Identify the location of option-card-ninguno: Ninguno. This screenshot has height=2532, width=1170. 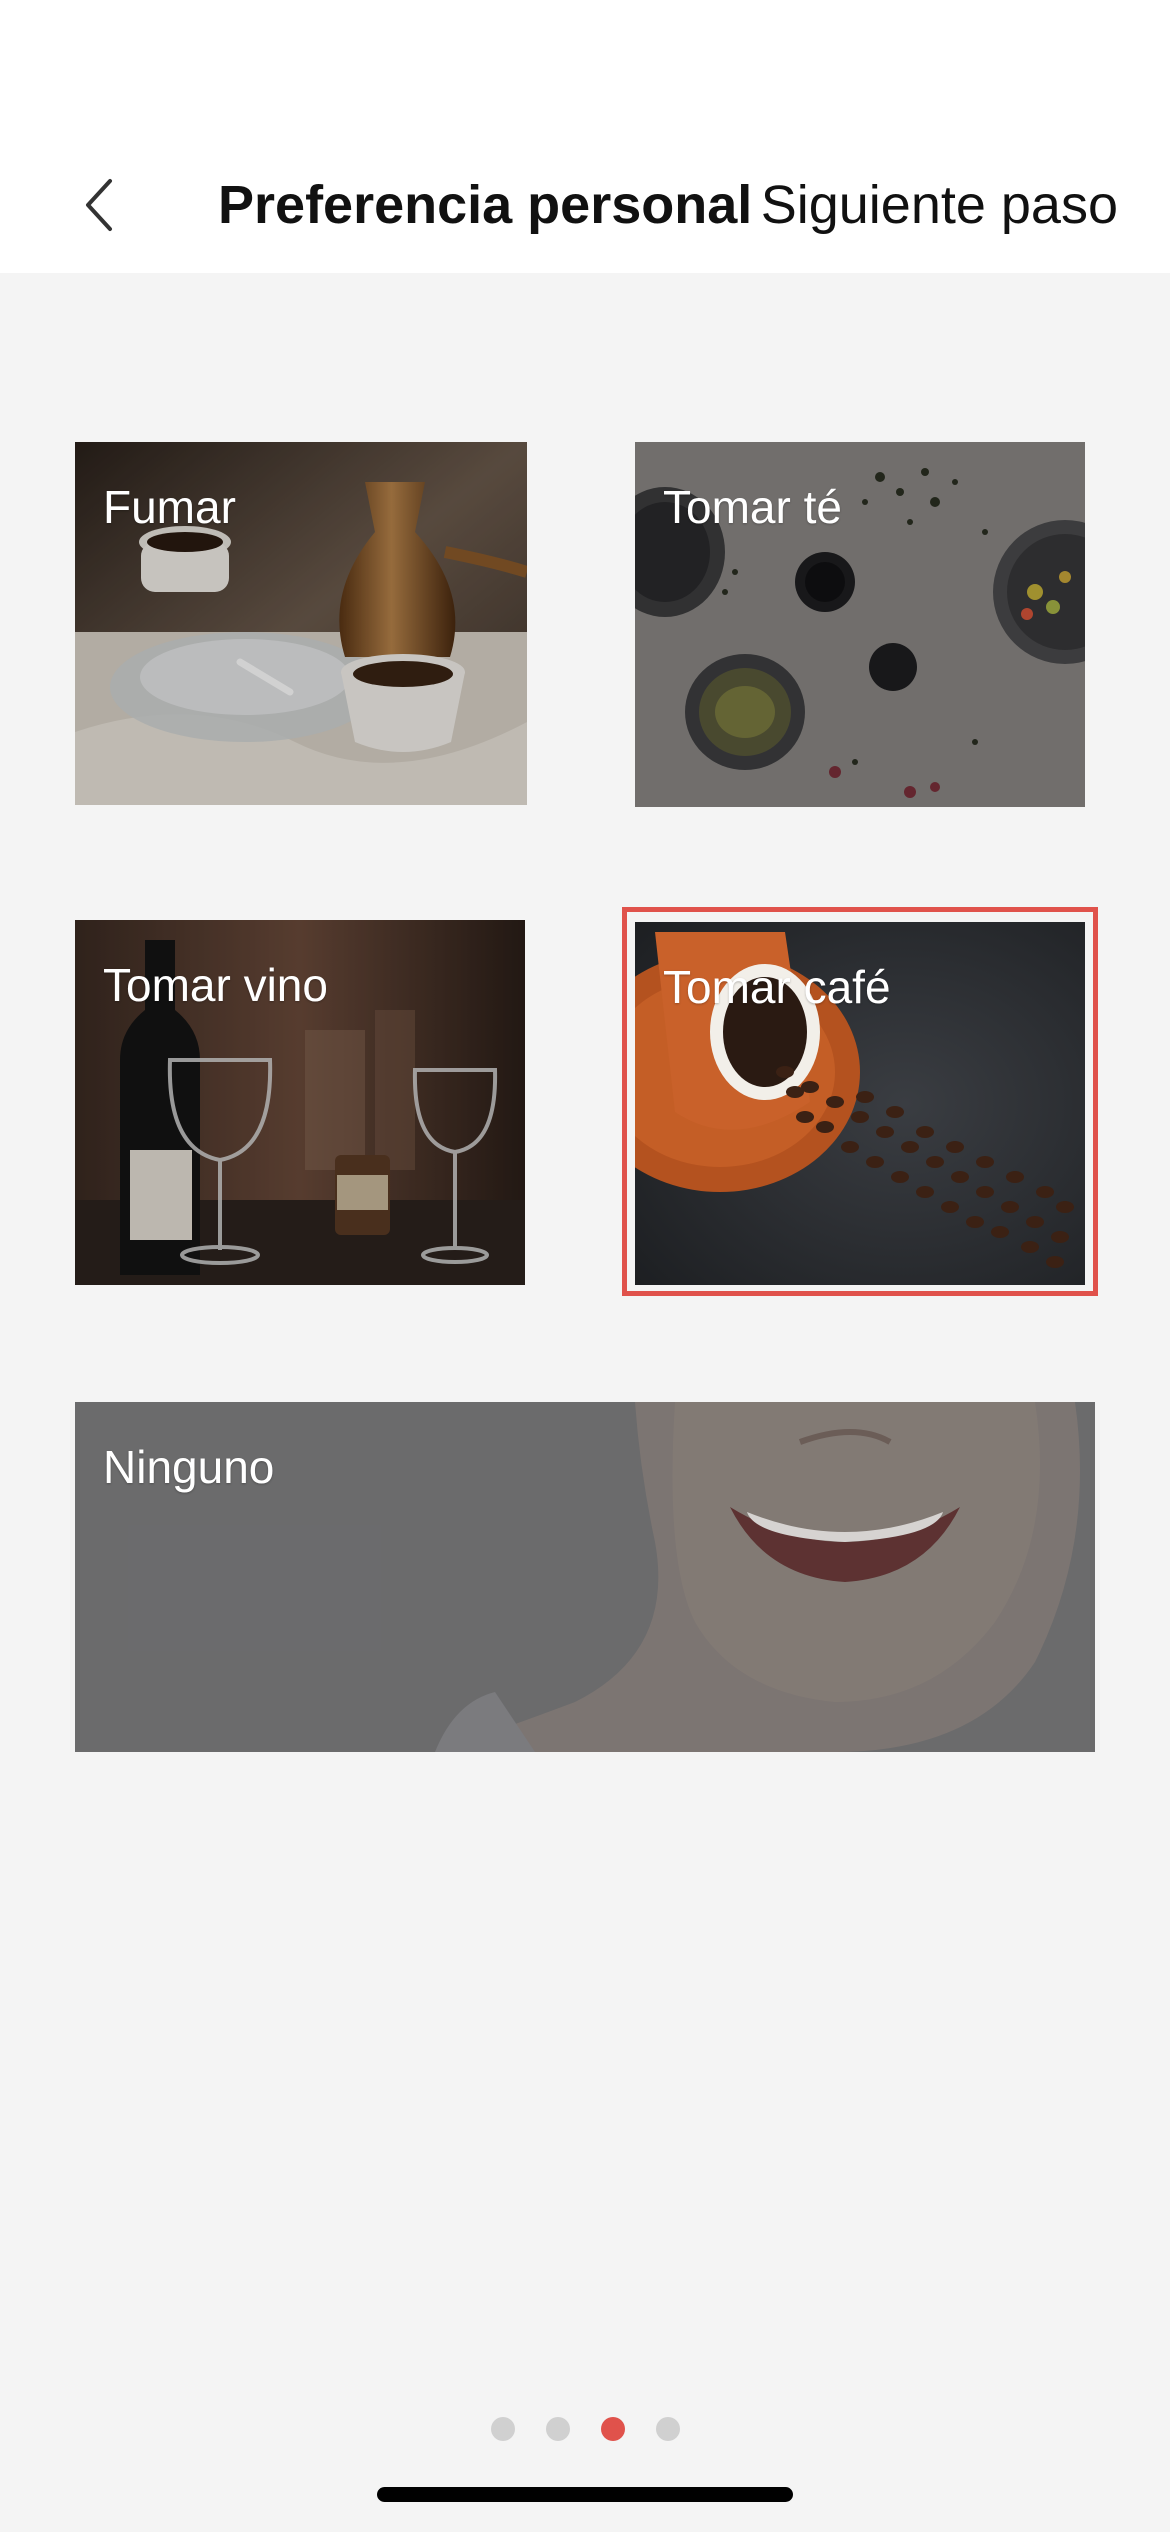
(585, 1577).